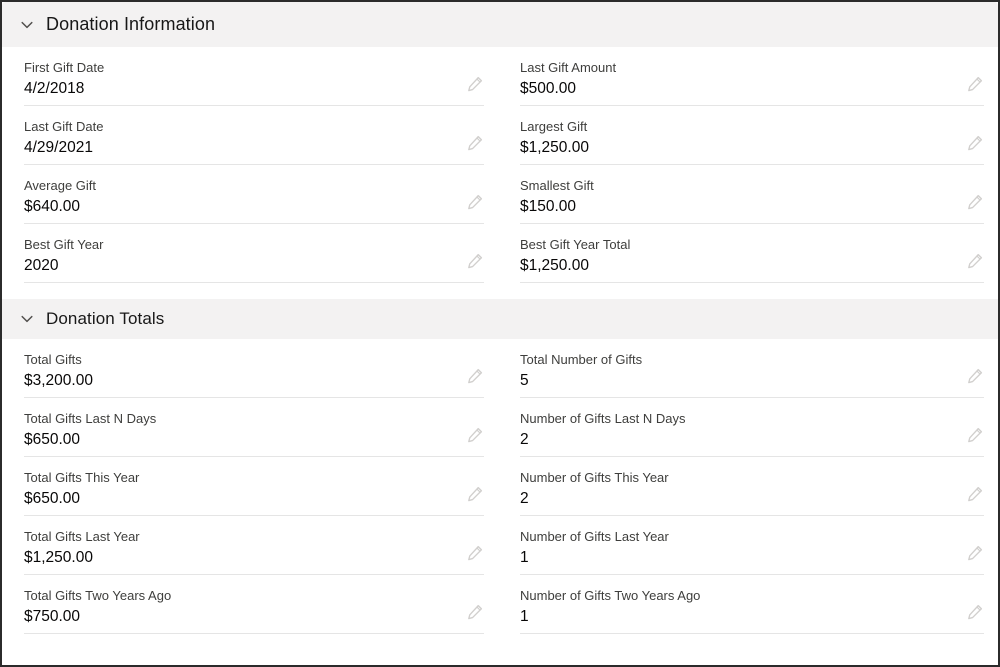 This screenshot has width=1000, height=667. What do you see at coordinates (594, 536) in the screenshot?
I see `field-label: Number of Gifts Last Year` at bounding box center [594, 536].